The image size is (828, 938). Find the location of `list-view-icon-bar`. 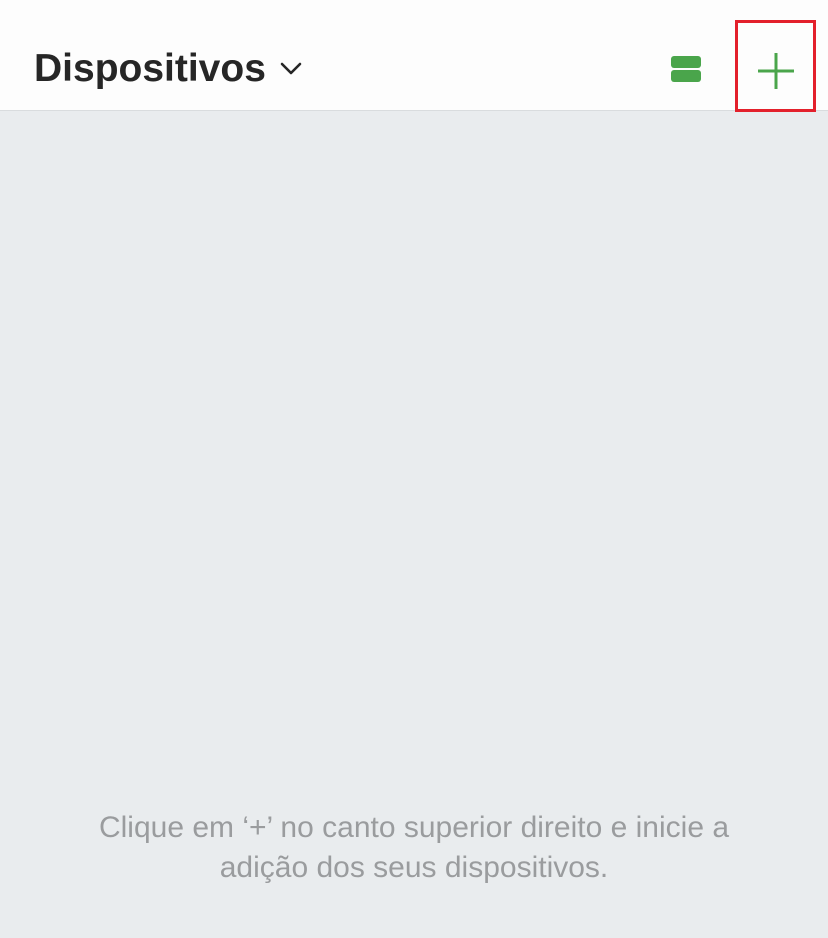

list-view-icon-bar is located at coordinates (686, 76).